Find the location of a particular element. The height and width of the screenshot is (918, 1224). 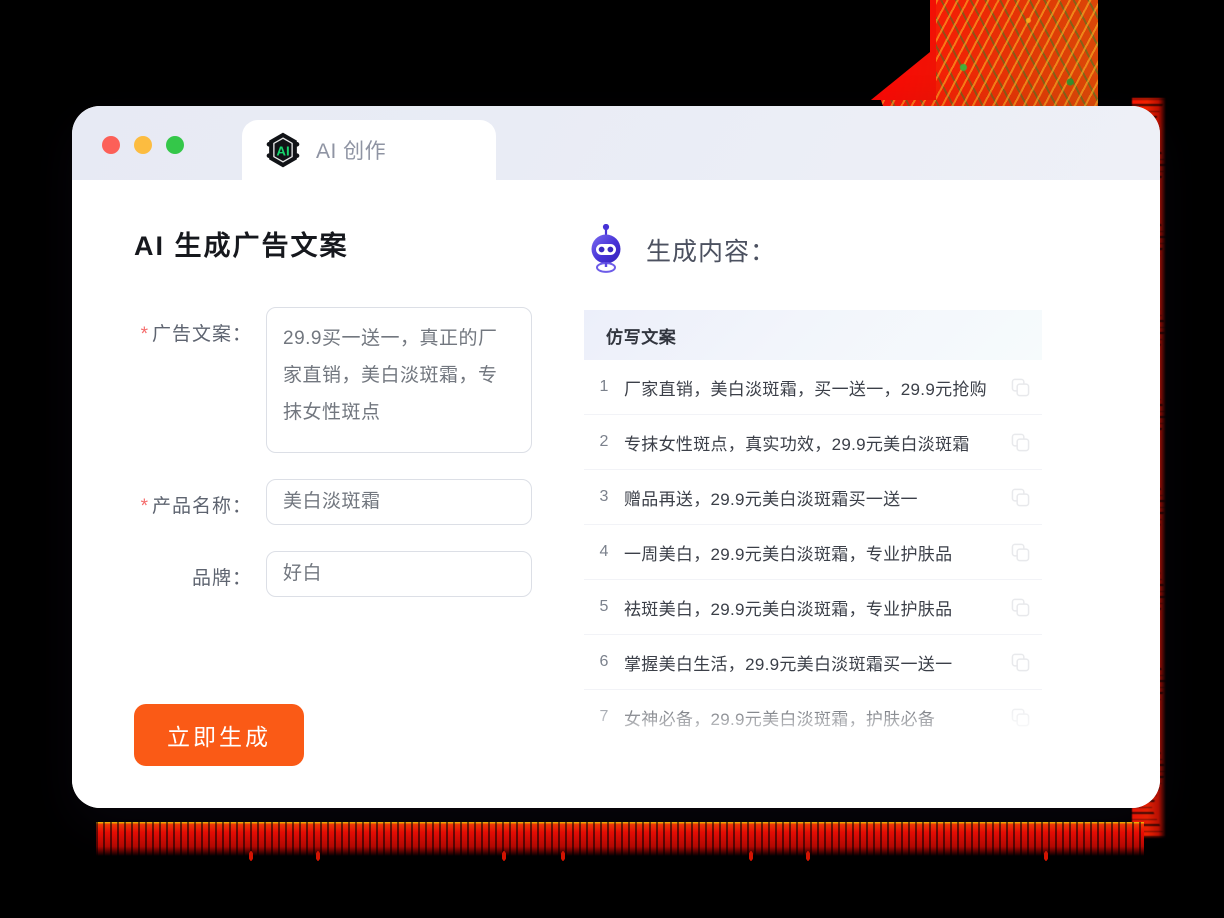

row-text: 厂家直销，美白淡斑霜，买一送一，29.9元抢购 is located at coordinates (805, 389).